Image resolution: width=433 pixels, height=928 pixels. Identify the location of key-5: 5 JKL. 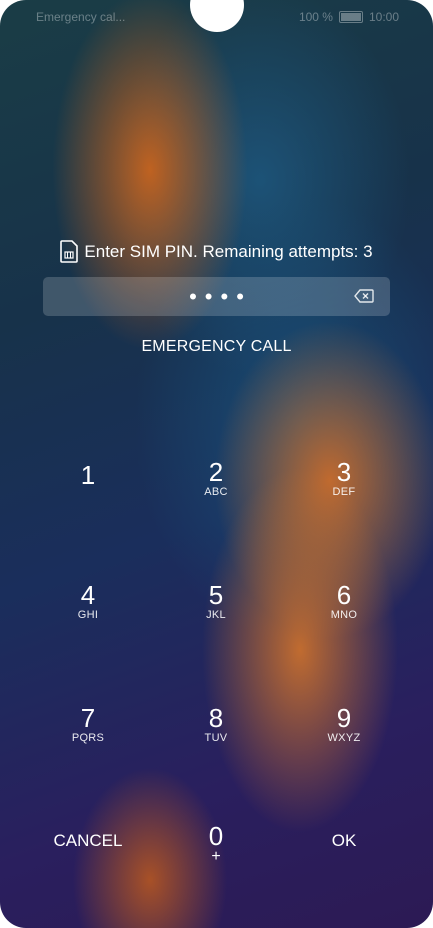
(216, 611).